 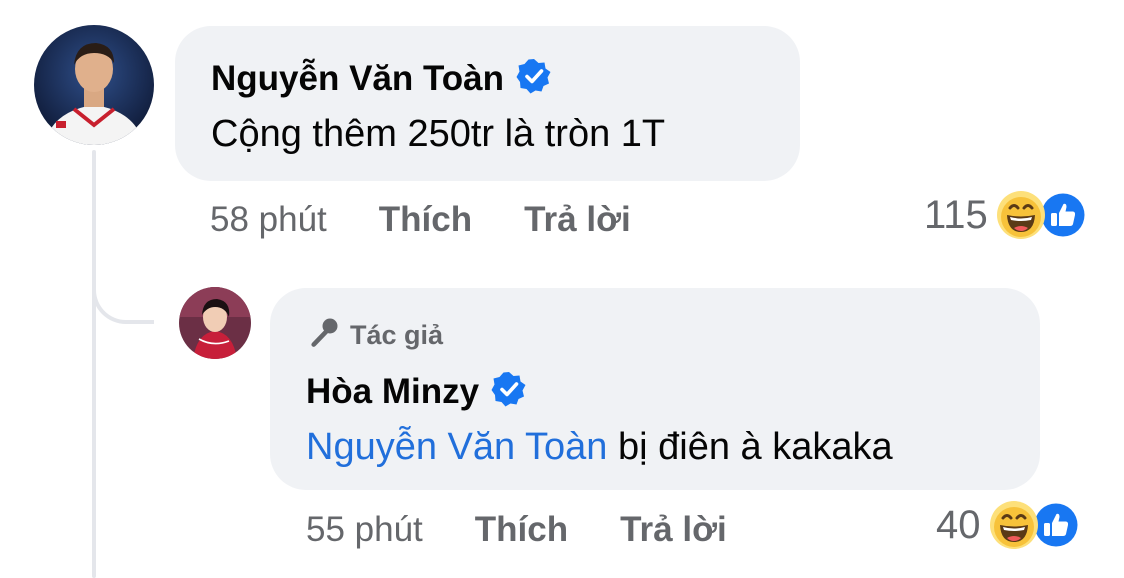 What do you see at coordinates (392, 391) in the screenshot?
I see `author-name: Hòa Minzy` at bounding box center [392, 391].